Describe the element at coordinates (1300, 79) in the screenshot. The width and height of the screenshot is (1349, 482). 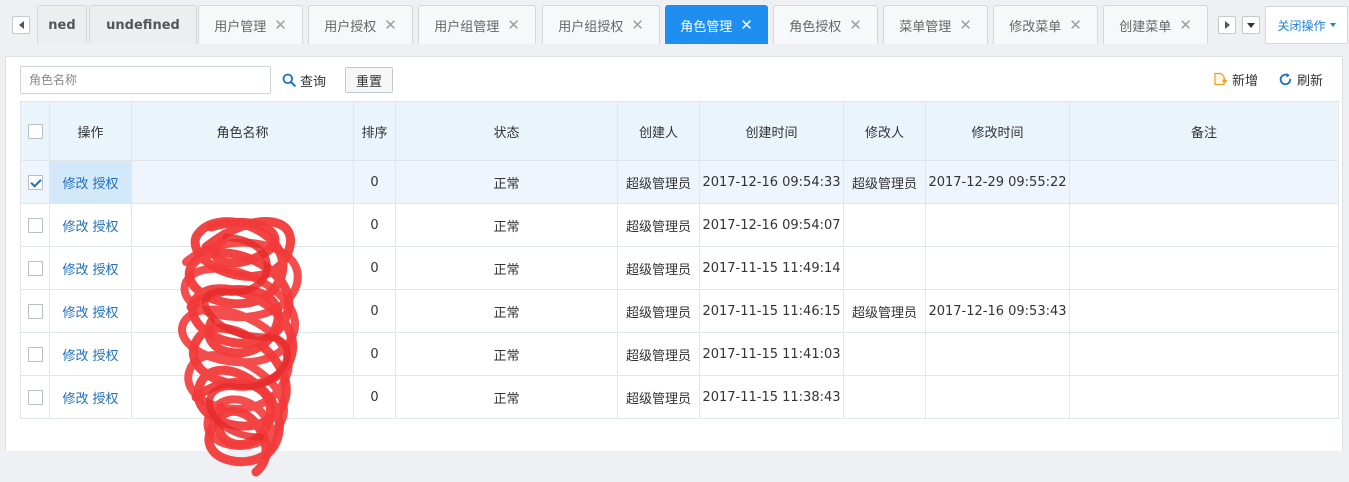
I see `refresh-button: 刷新` at that location.